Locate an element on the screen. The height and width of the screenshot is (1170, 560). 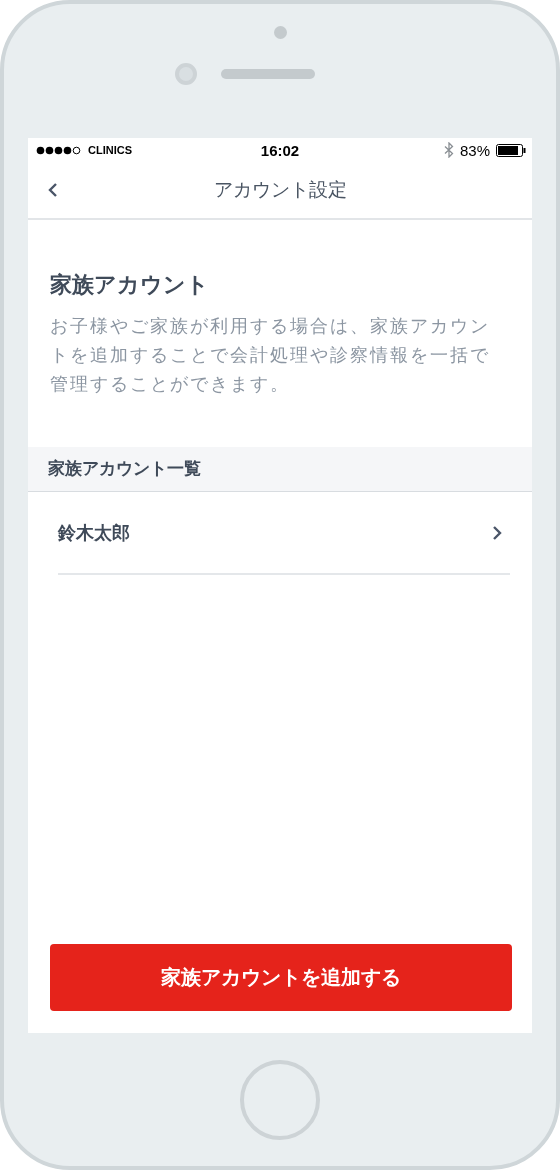
bluetooth-icon is located at coordinates (448, 150).